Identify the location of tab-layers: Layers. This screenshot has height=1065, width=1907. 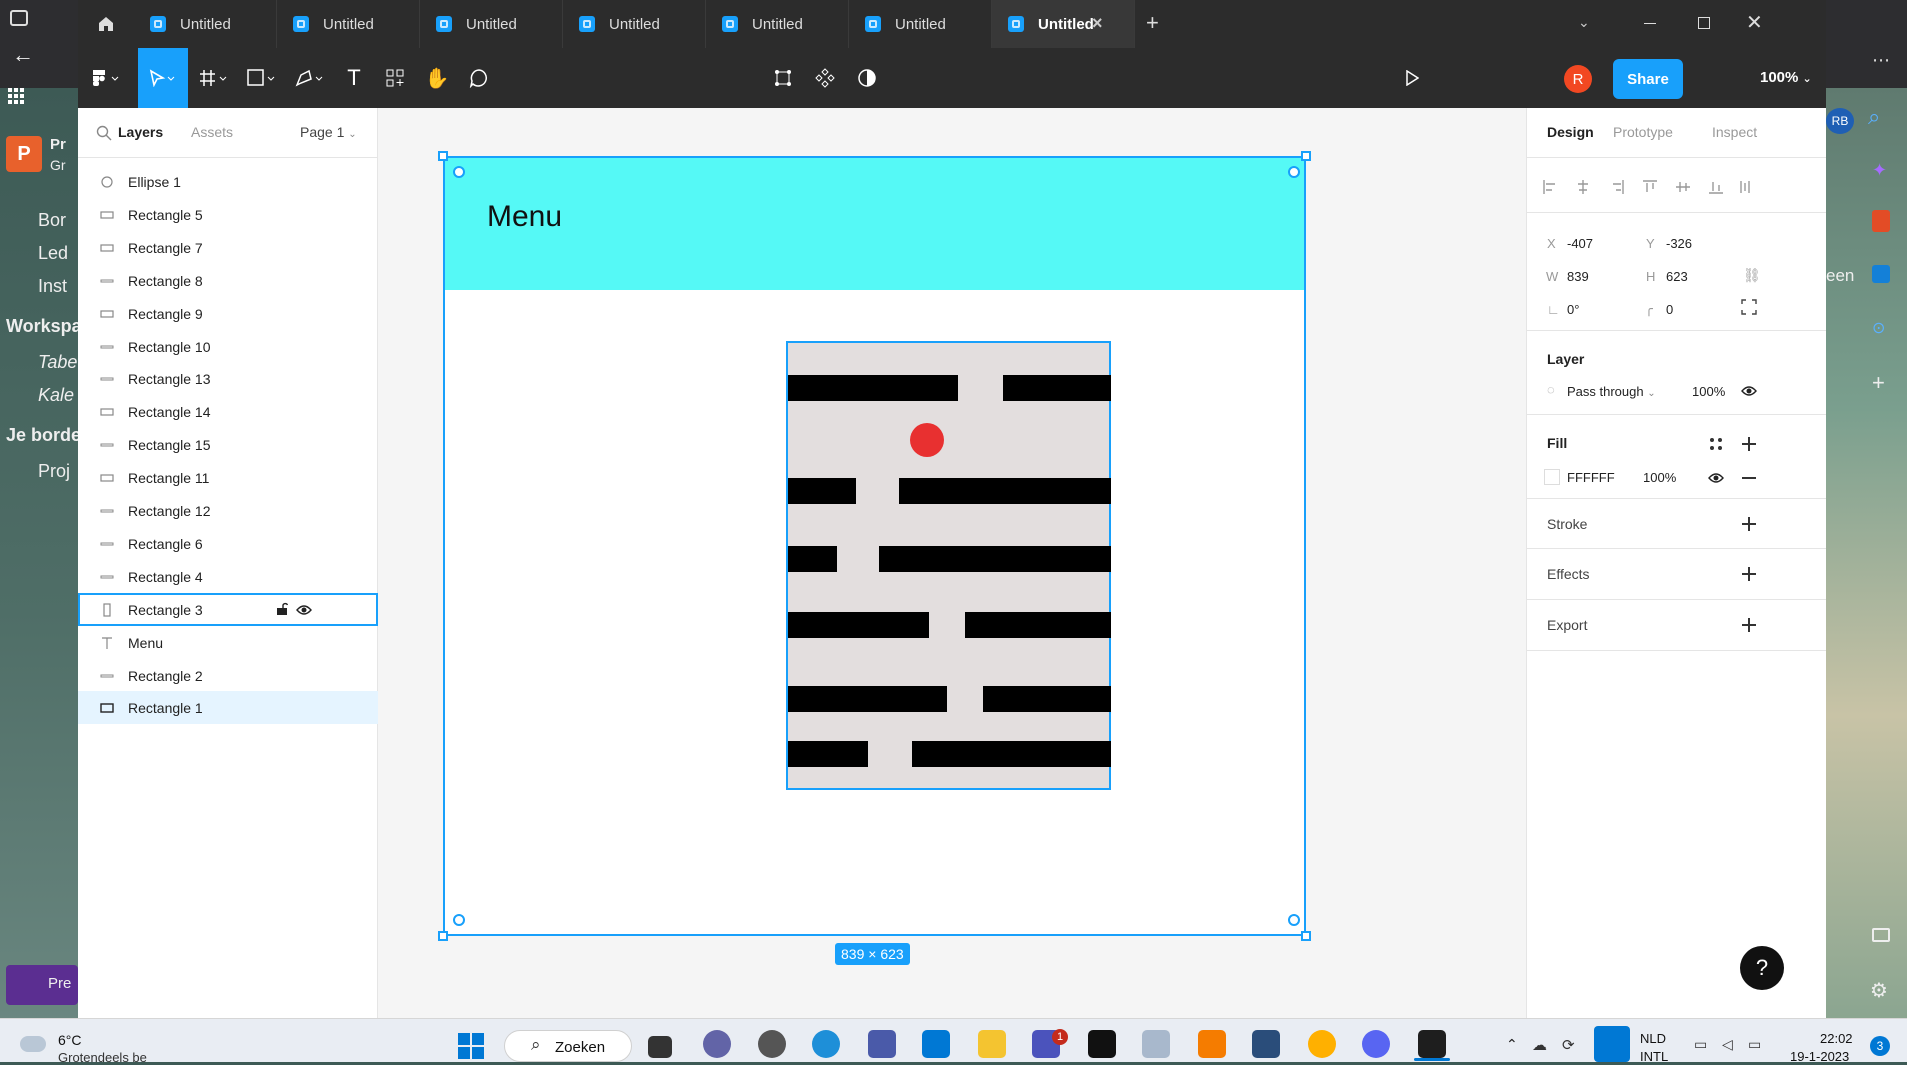
(140, 132).